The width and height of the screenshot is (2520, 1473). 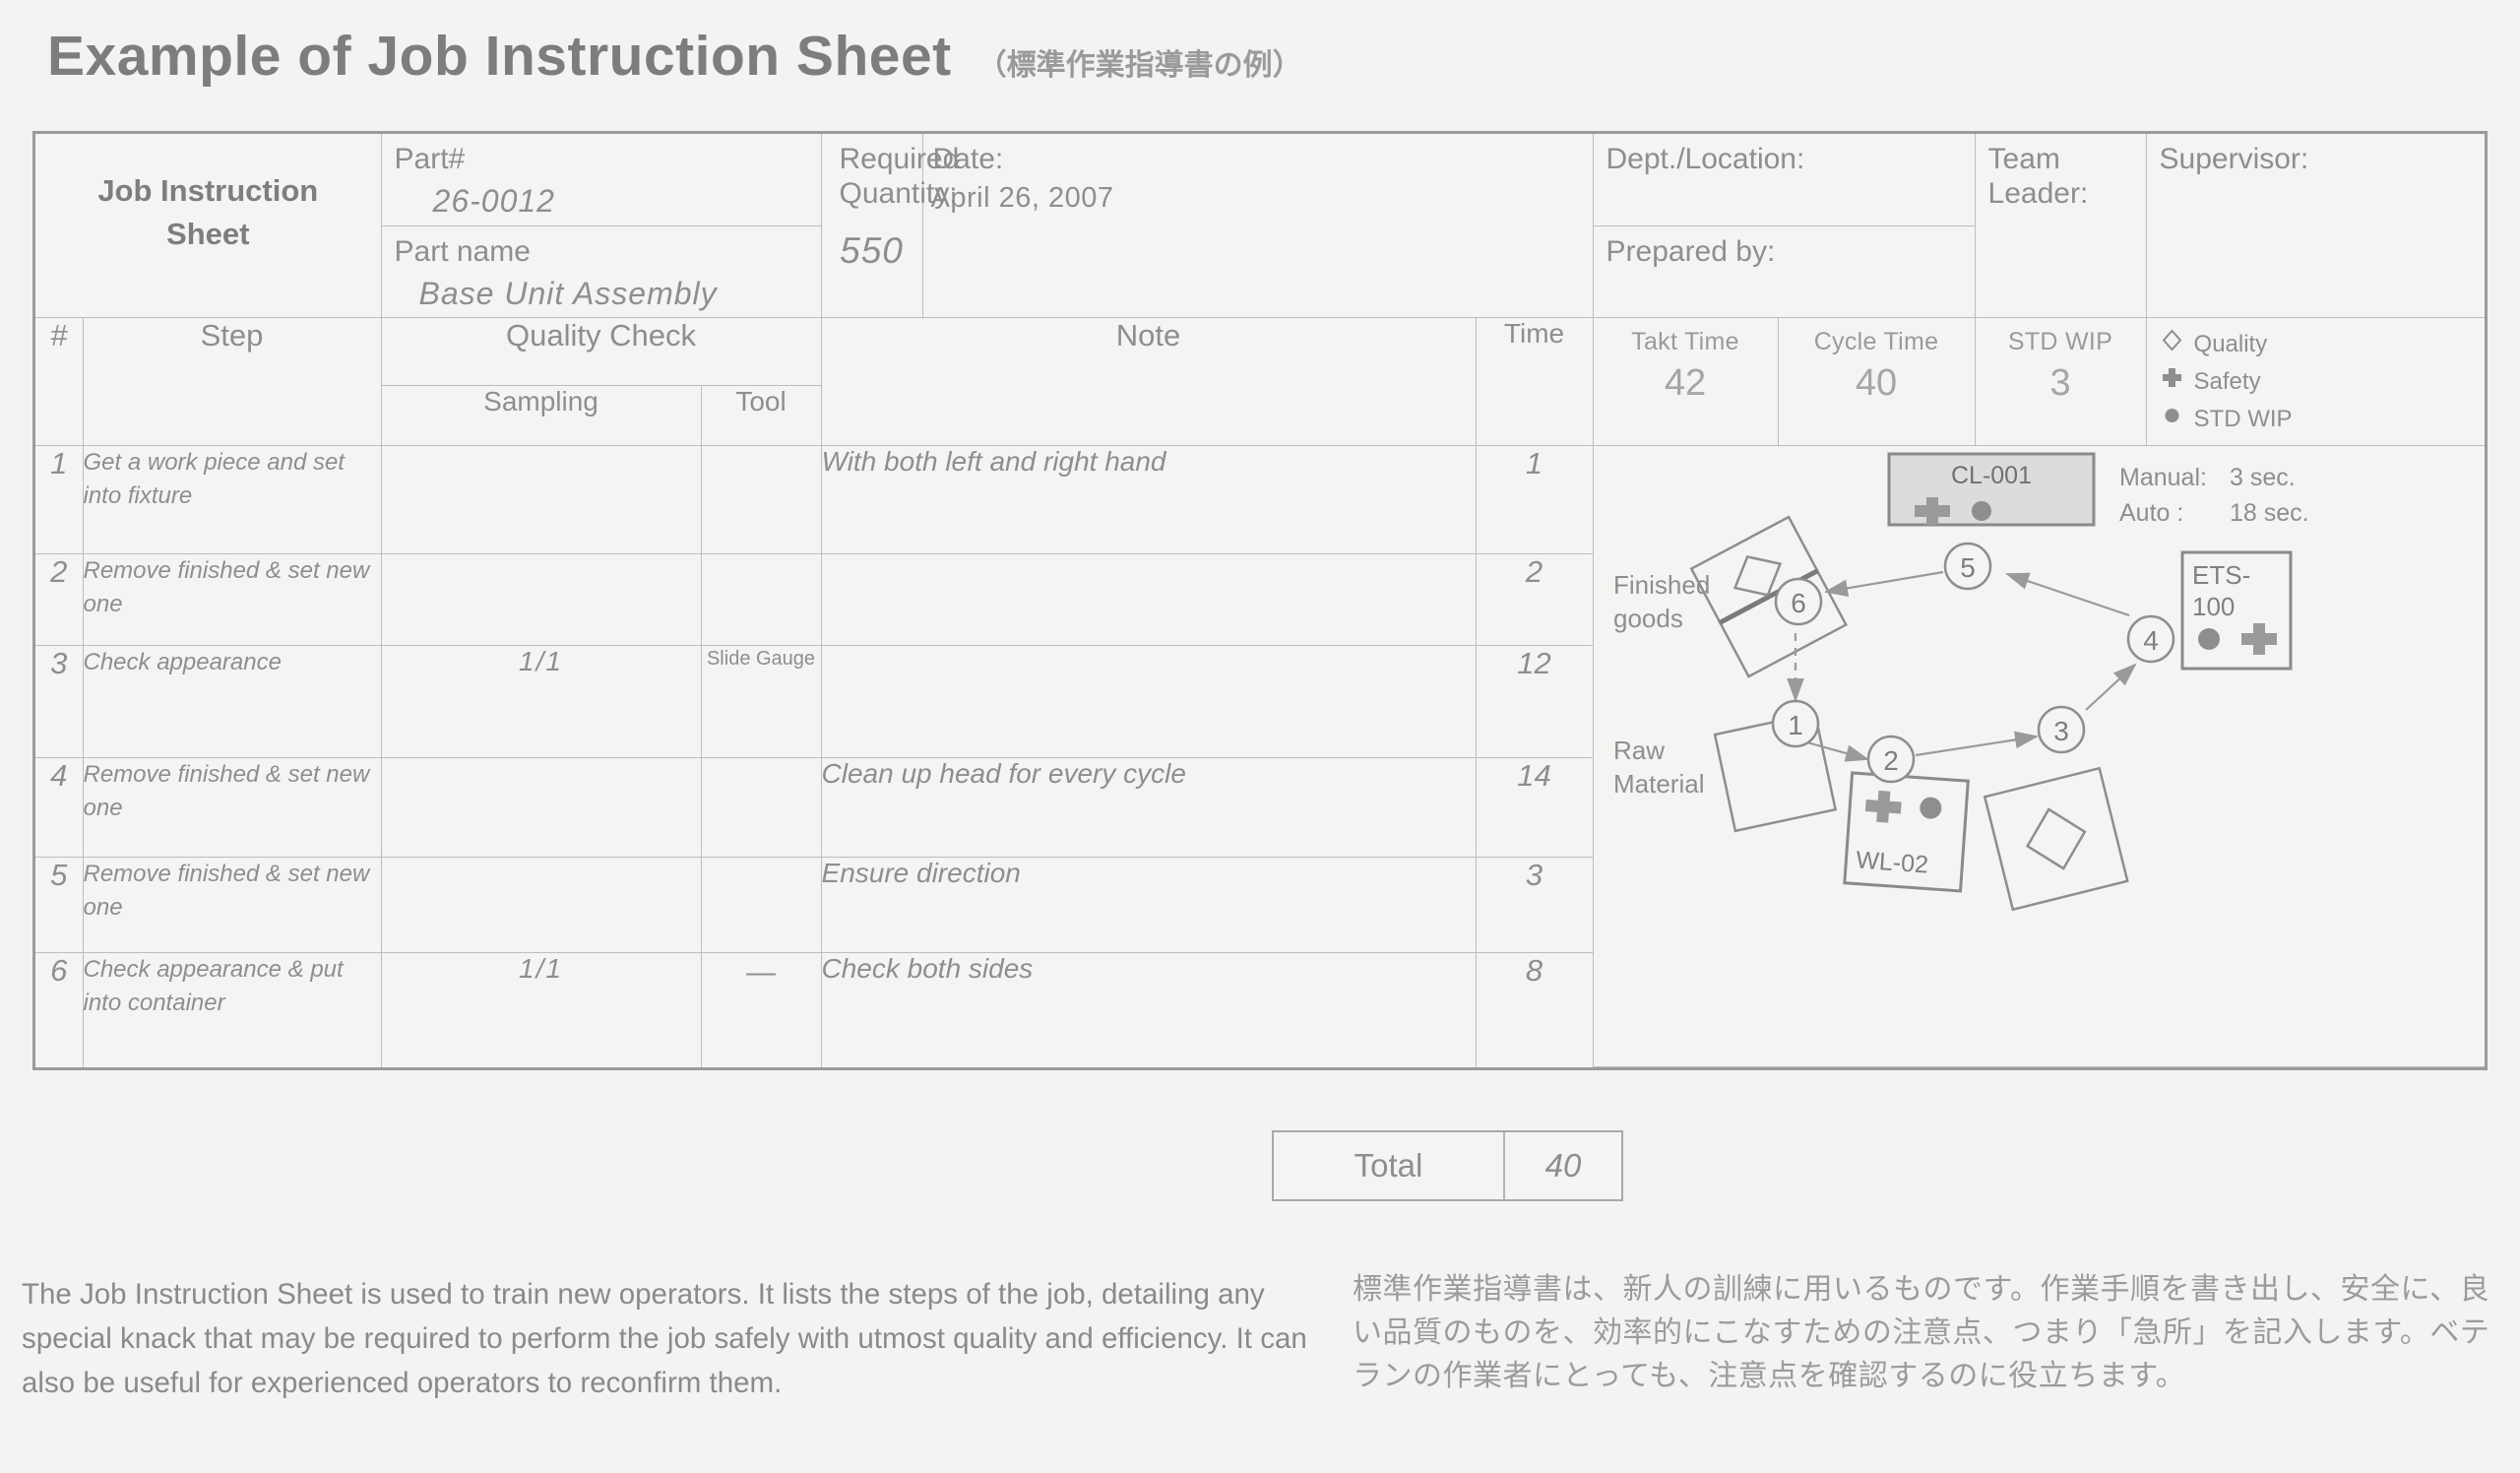 I want to click on prepared-by-value, so click(x=1784, y=273).